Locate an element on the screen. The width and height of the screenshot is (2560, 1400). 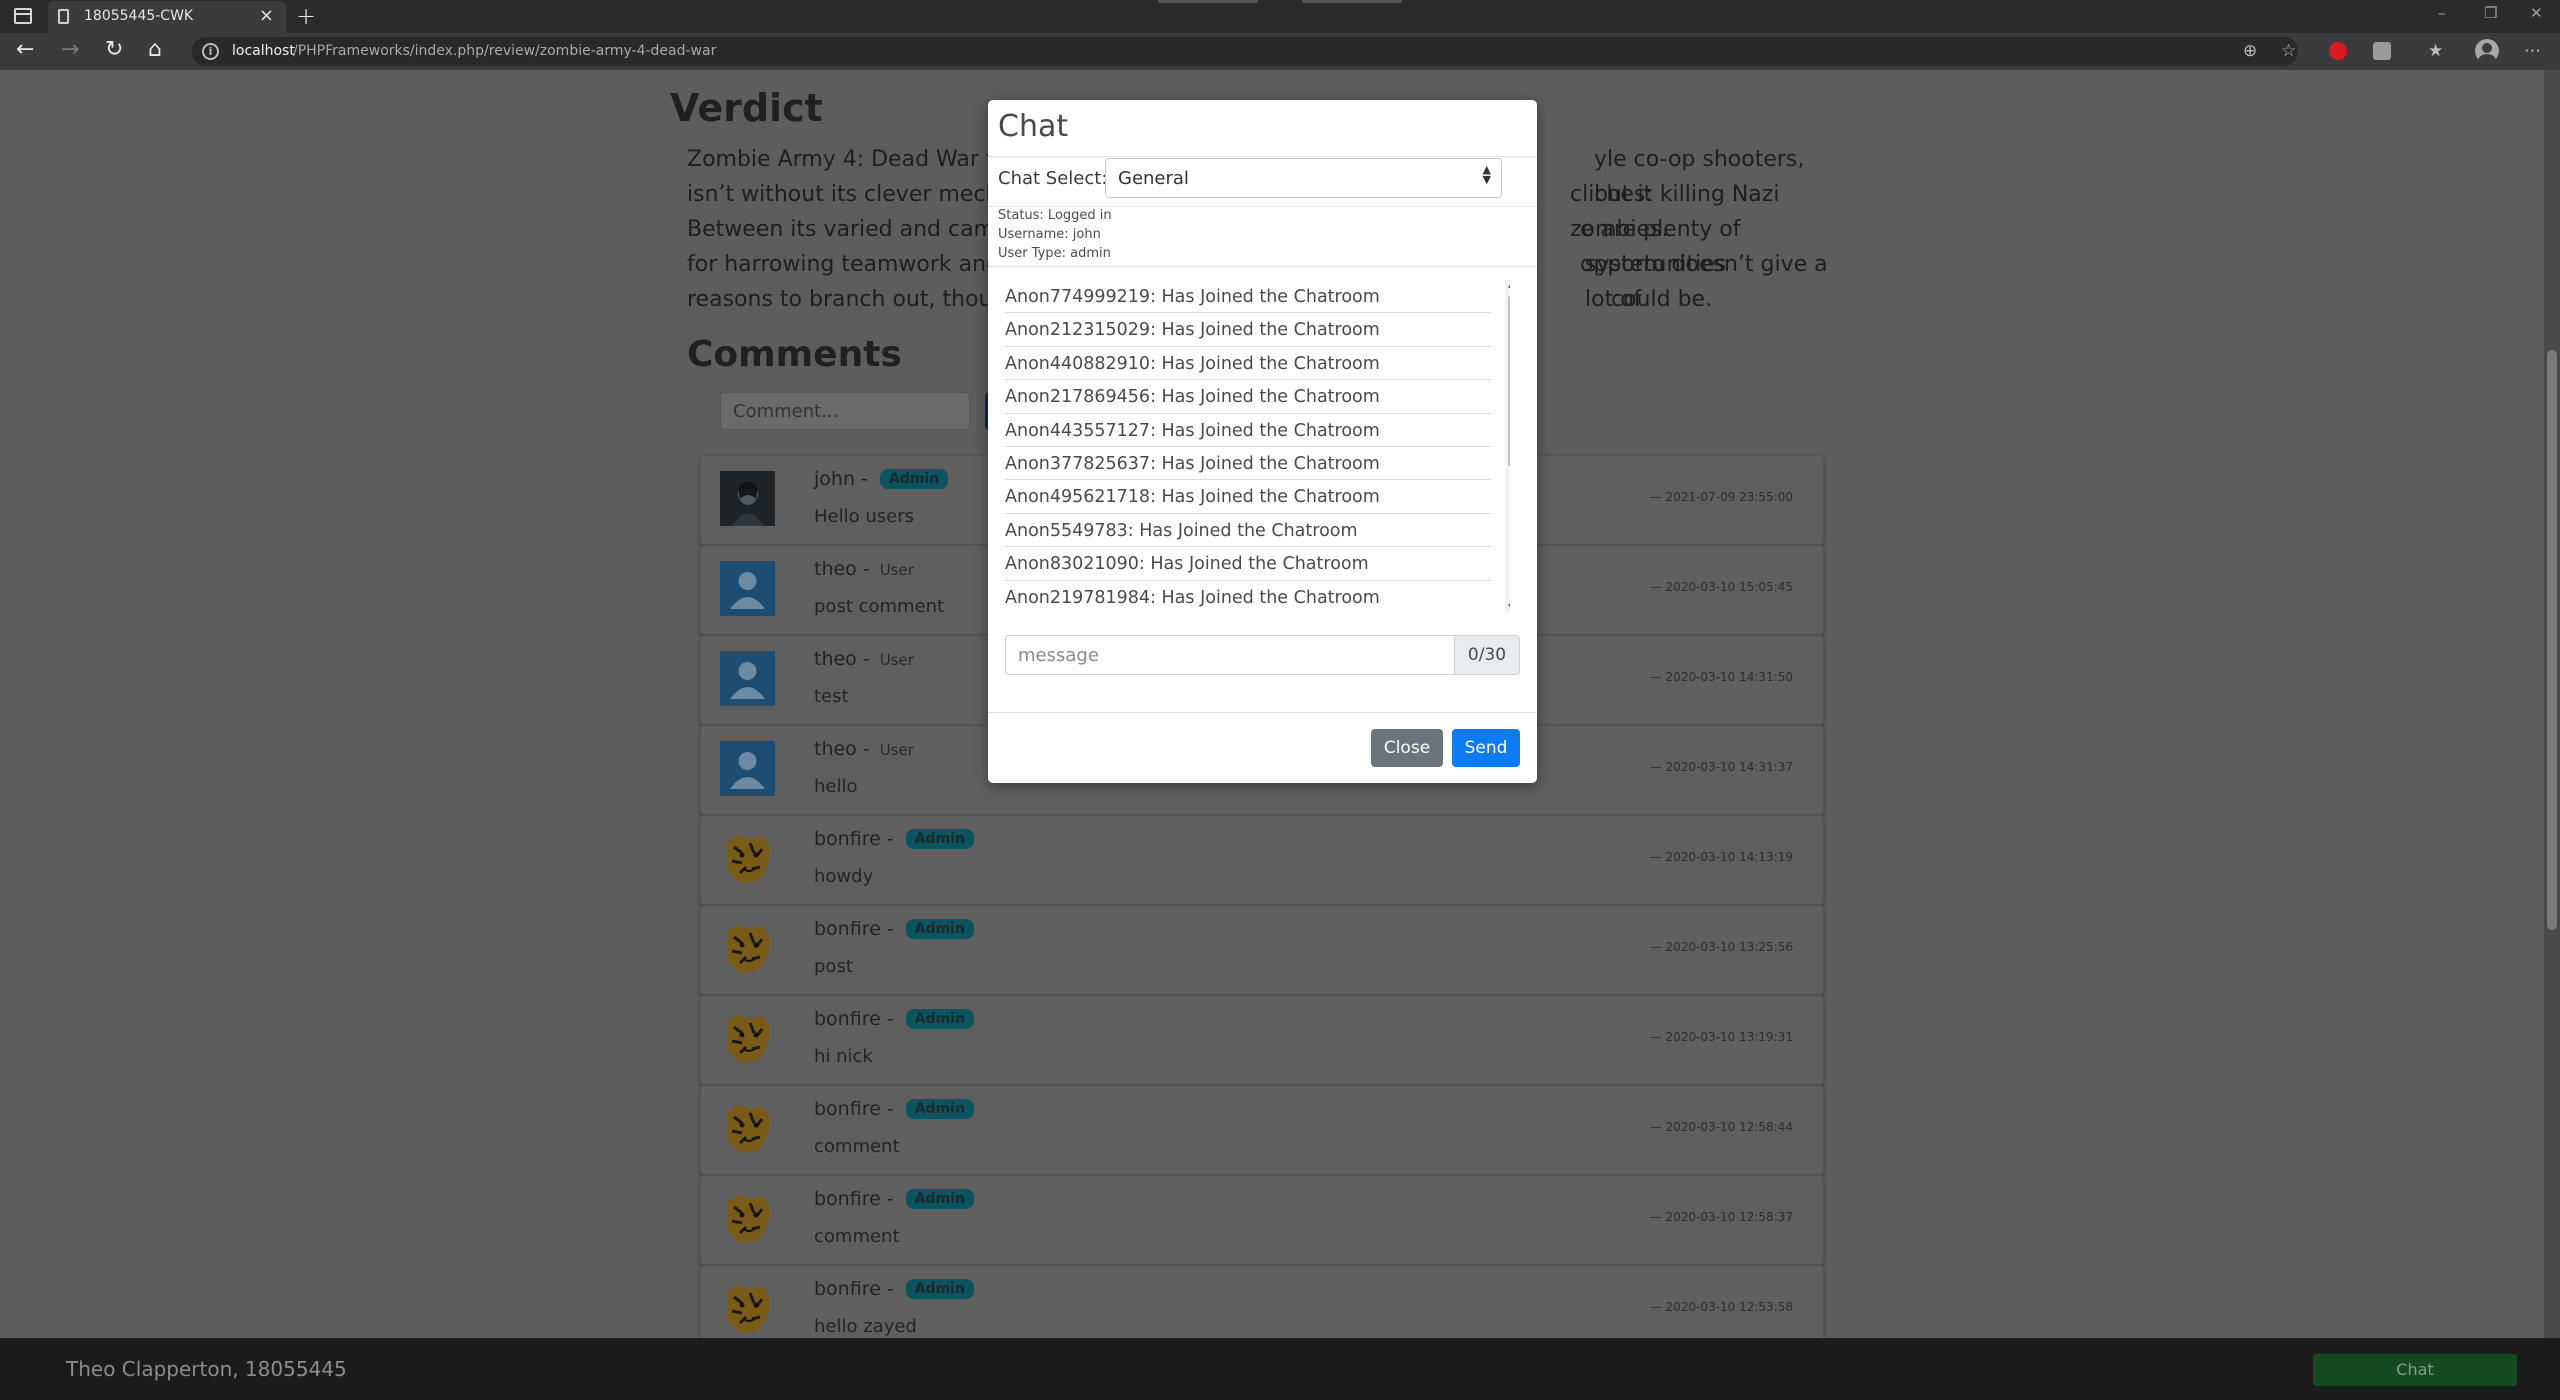
open-chat-button: Chat is located at coordinates (2415, 1370).